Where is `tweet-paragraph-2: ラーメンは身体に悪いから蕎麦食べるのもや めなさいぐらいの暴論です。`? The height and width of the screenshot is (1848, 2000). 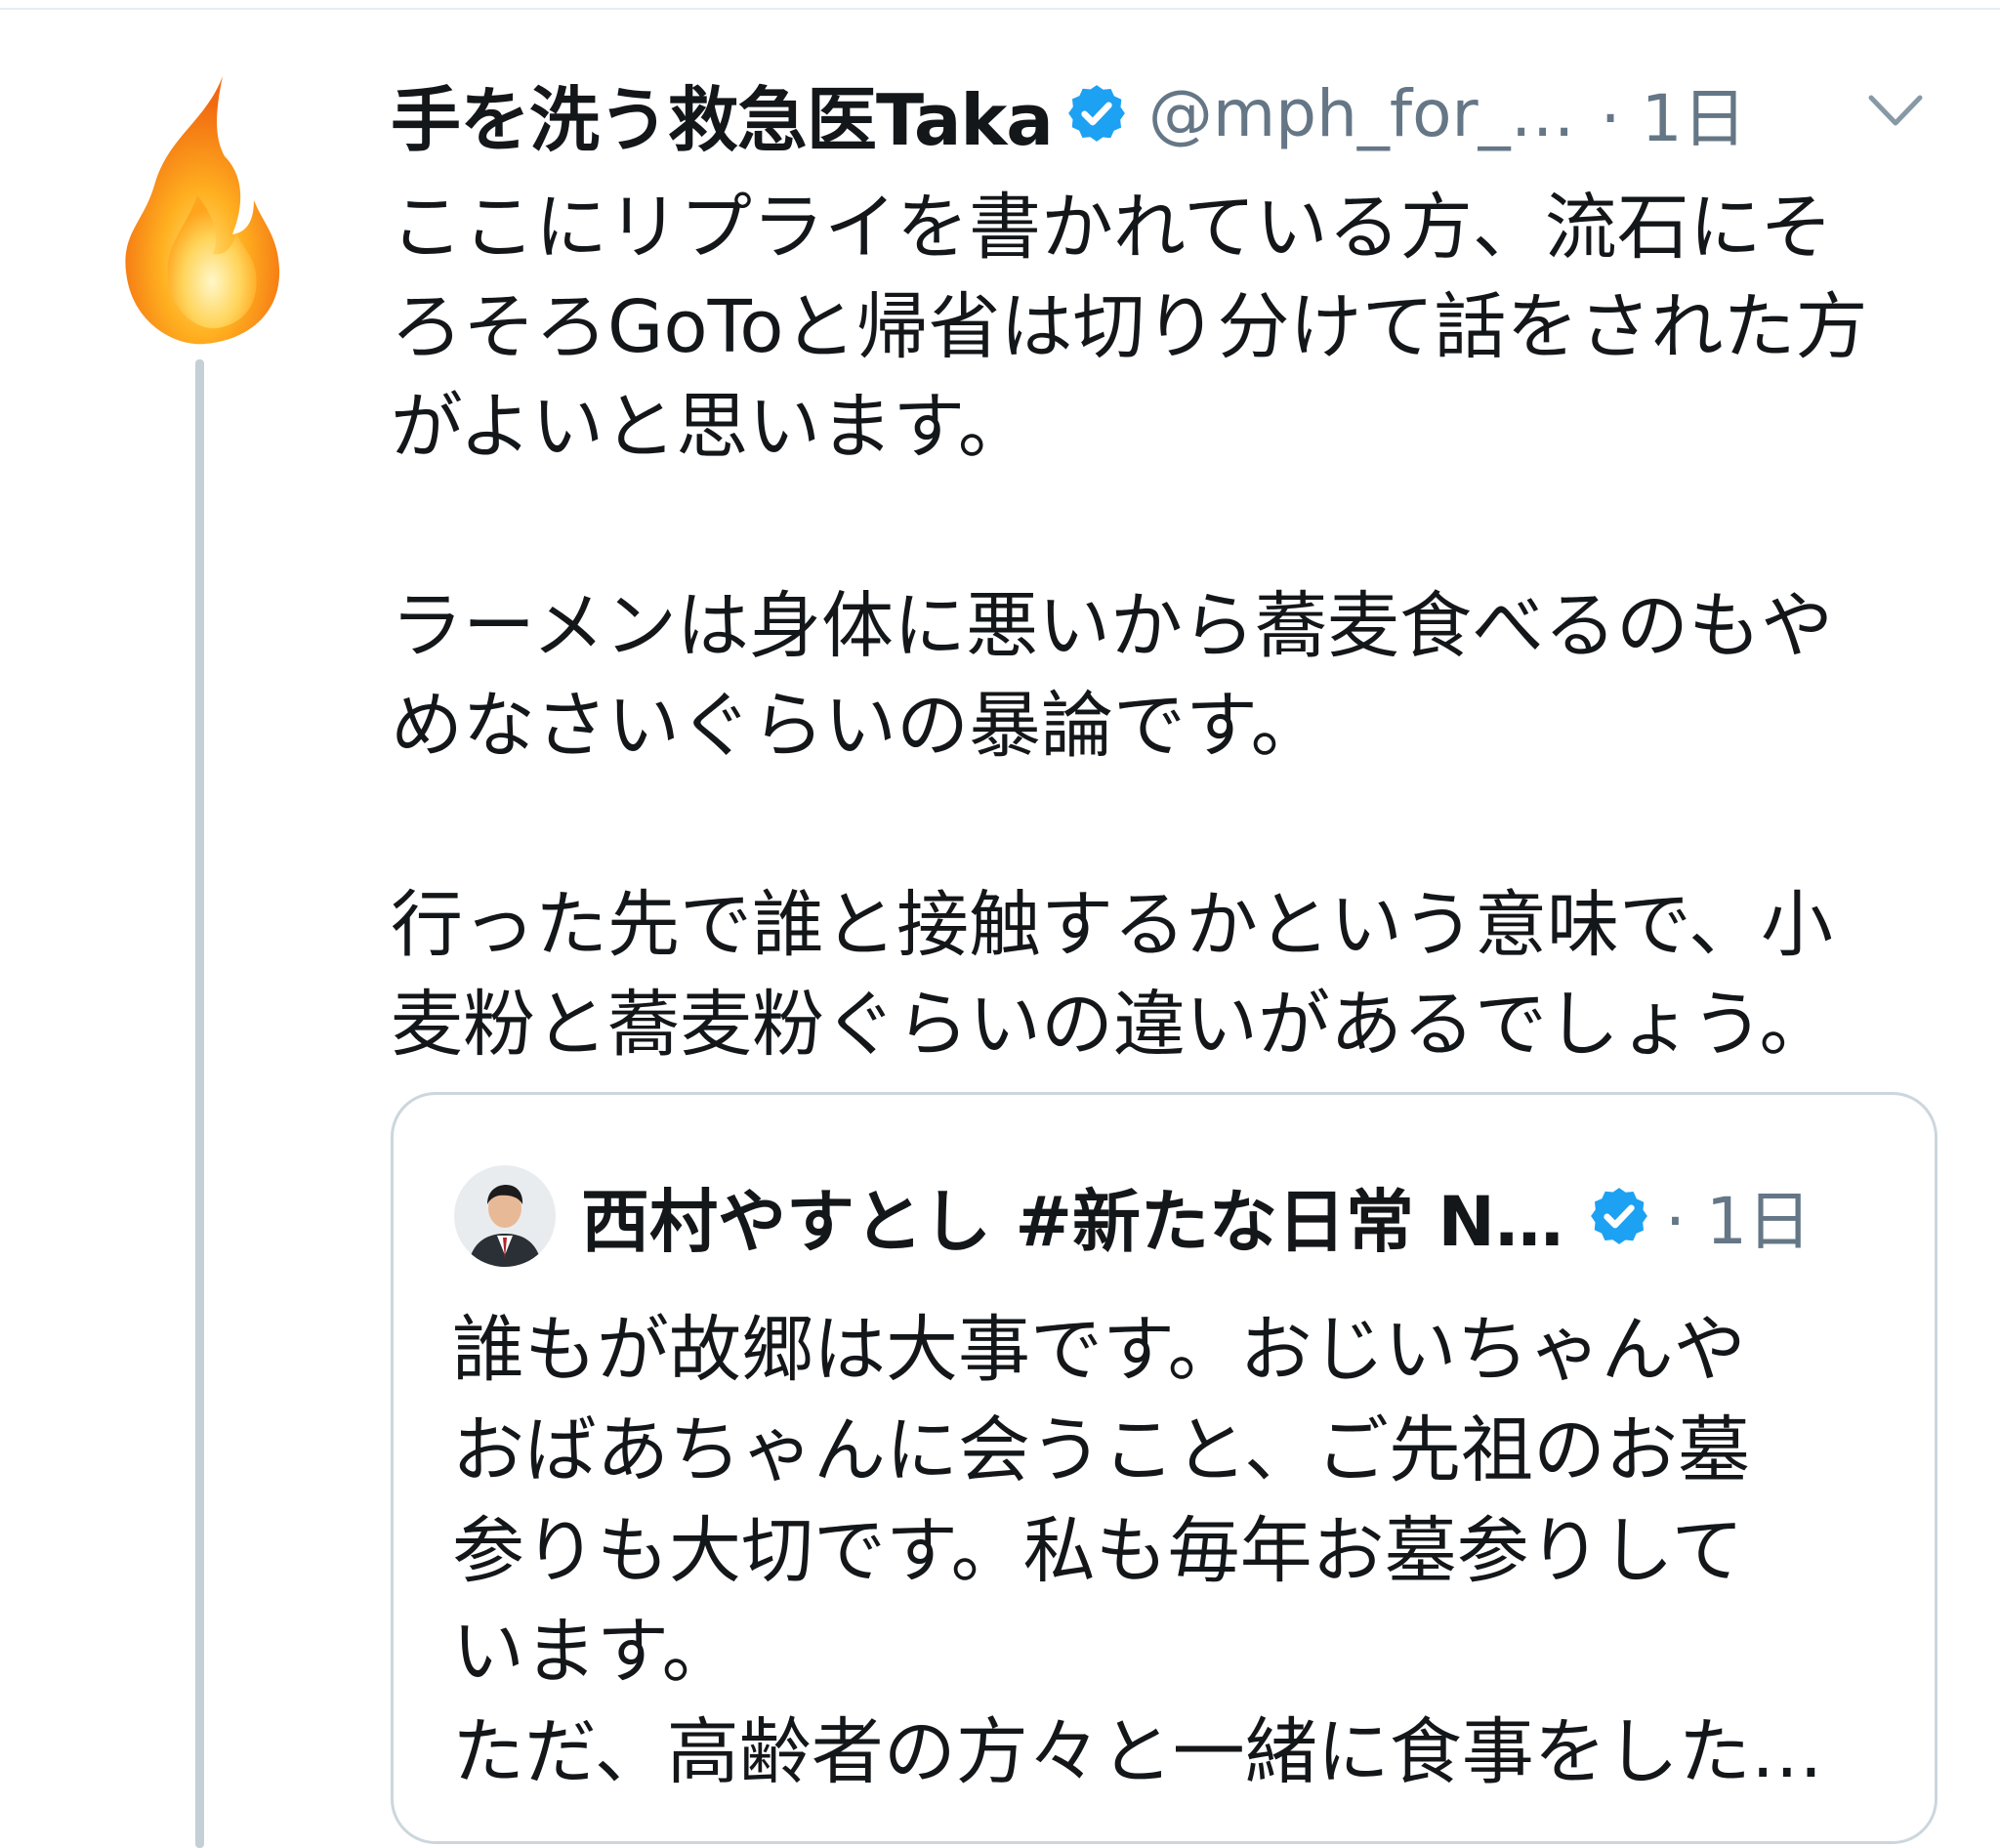
tweet-paragraph-2: ラーメンは身体に悪いから蕎麦食べるのもや めなさいぐらいの暴論です。 is located at coordinates (1172, 676).